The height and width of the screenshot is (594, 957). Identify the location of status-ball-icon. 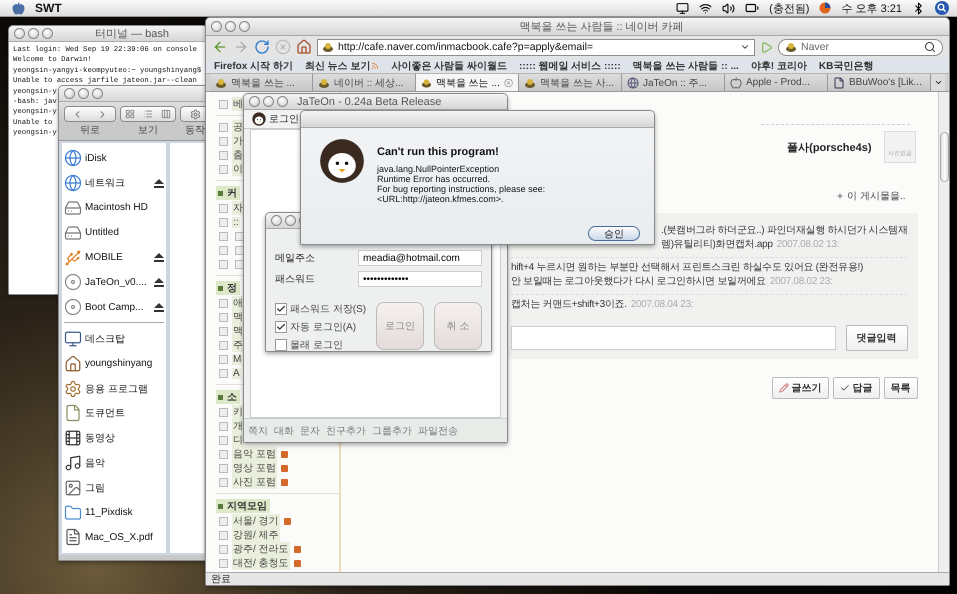
(825, 8).